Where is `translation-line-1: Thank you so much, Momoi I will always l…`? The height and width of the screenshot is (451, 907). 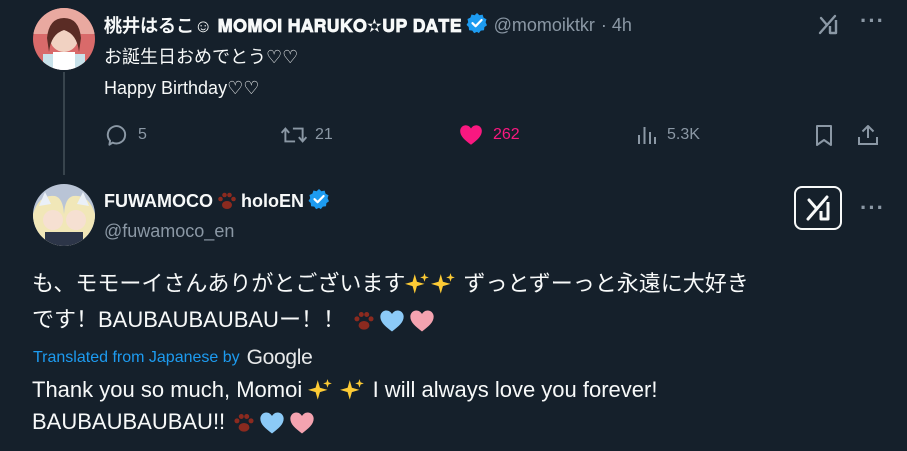
translation-line-1: Thank you so much, Momoi I will always l… is located at coordinates (344, 390).